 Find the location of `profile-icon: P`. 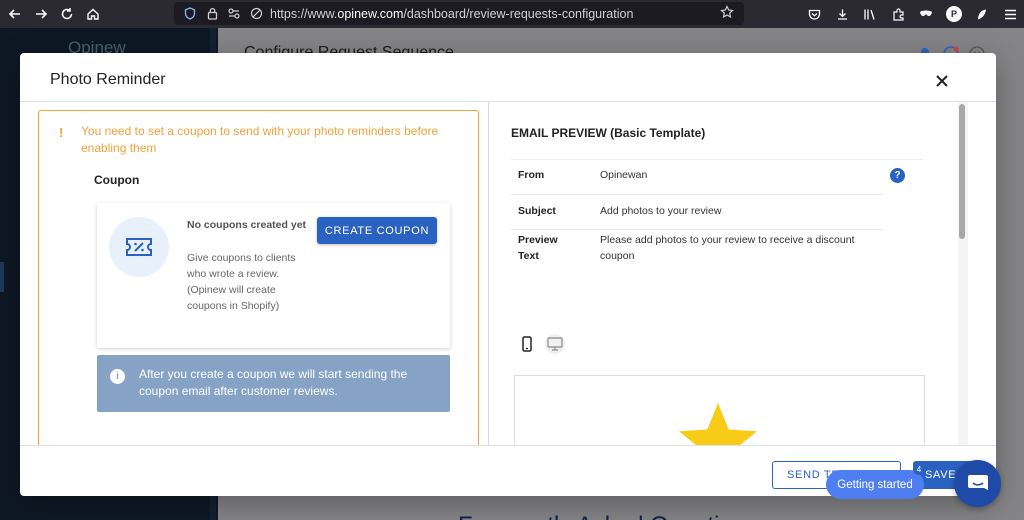

profile-icon: P is located at coordinates (954, 14).